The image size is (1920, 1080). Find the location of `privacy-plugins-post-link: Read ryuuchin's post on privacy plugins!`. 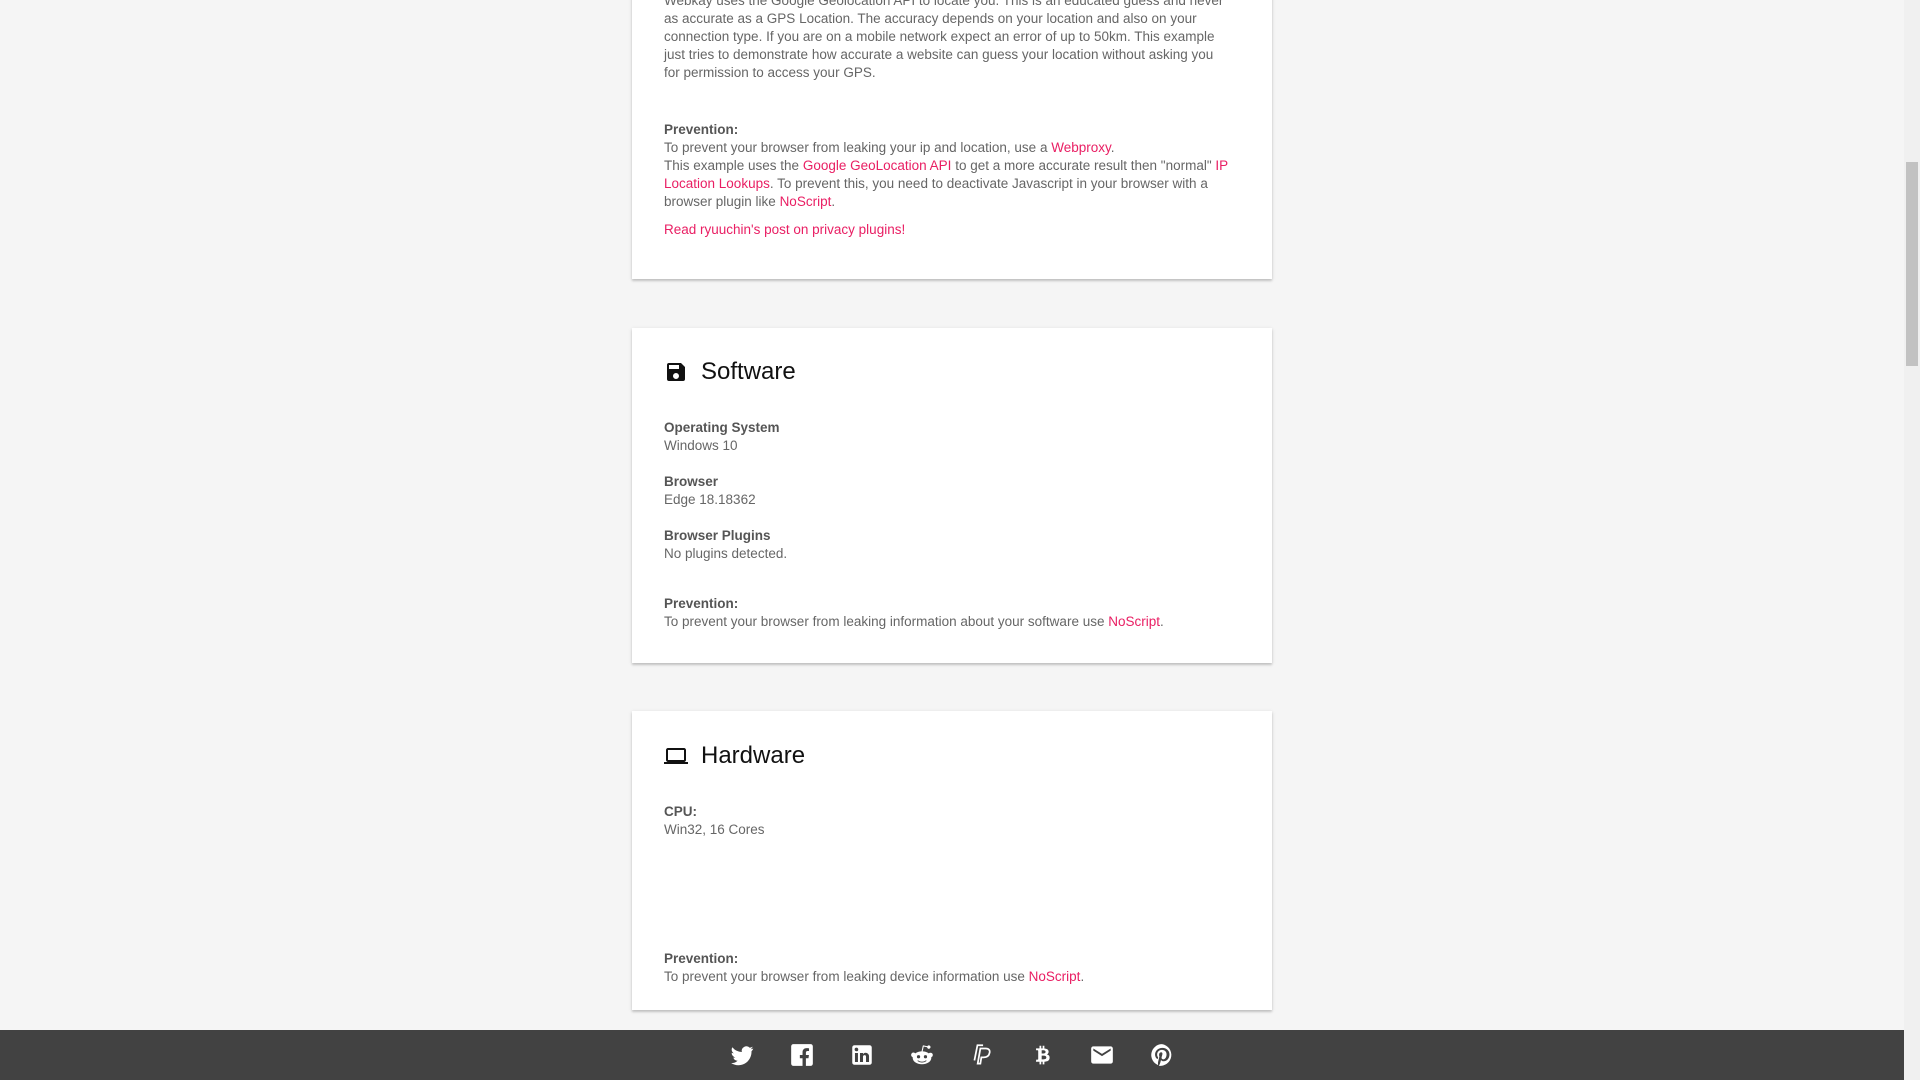

privacy-plugins-post-link: Read ryuuchin's post on privacy plugins! is located at coordinates (784, 230).